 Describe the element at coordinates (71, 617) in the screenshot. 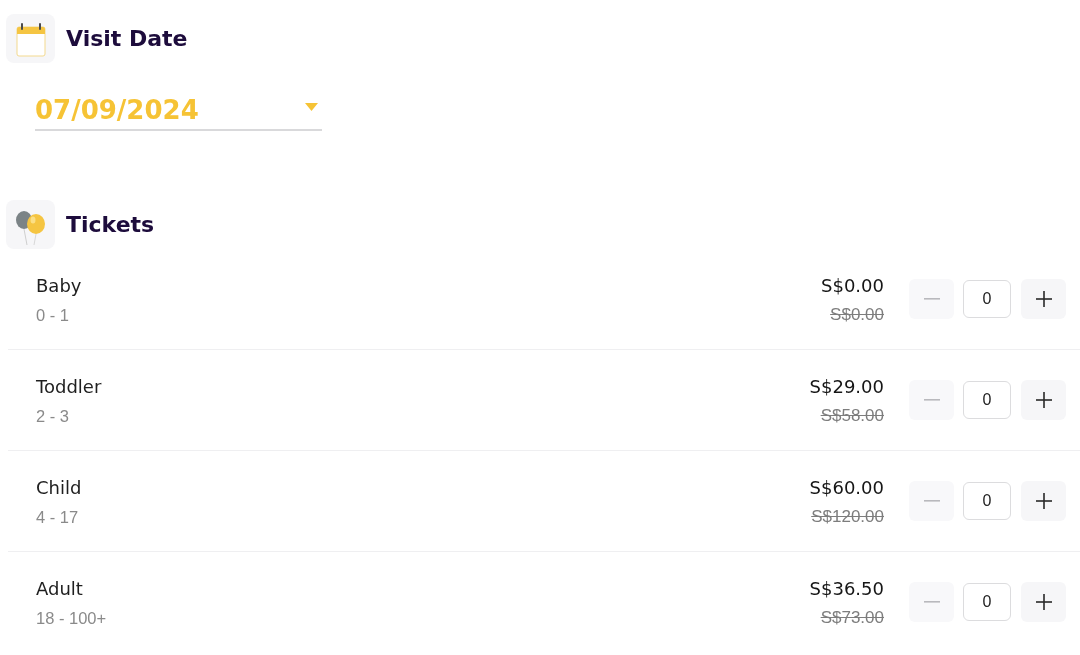

I see `age-range: 18 - 100+` at that location.